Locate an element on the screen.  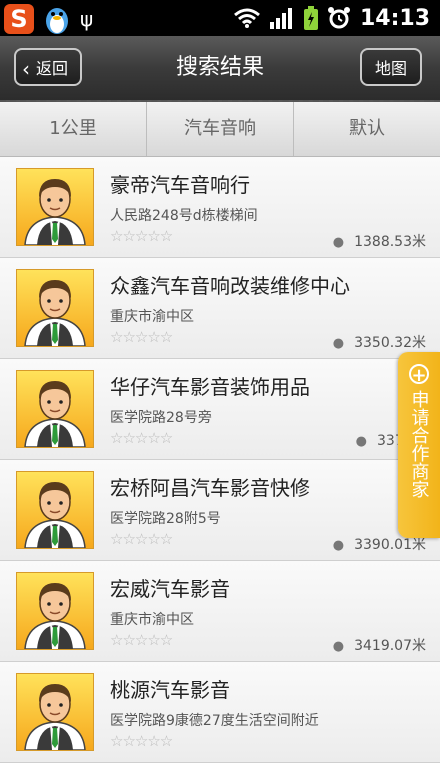
apply-partner-label: 申请合作商家 is located at coordinates (419, 444).